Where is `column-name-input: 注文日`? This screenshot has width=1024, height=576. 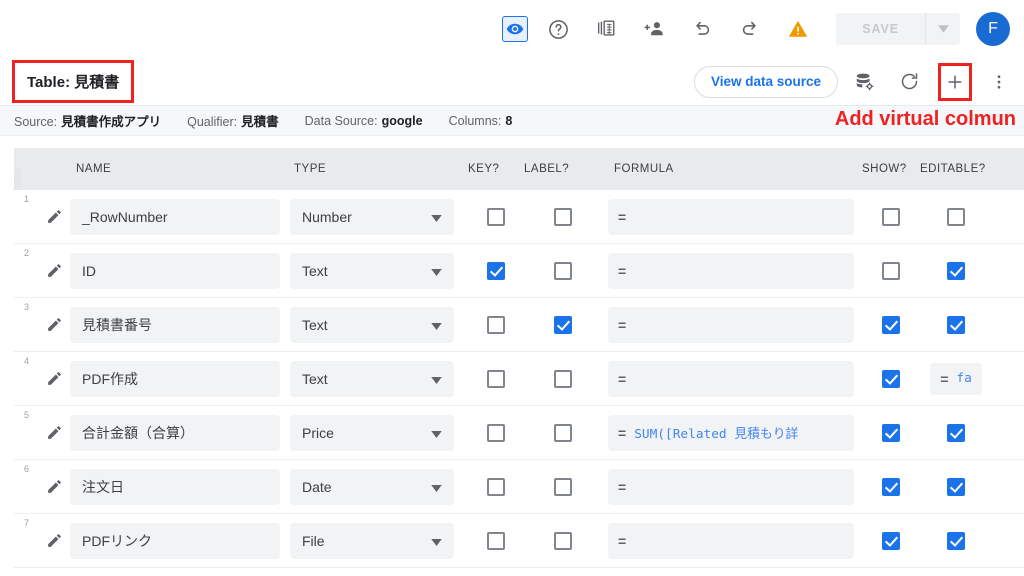
column-name-input: 注文日 is located at coordinates (175, 486).